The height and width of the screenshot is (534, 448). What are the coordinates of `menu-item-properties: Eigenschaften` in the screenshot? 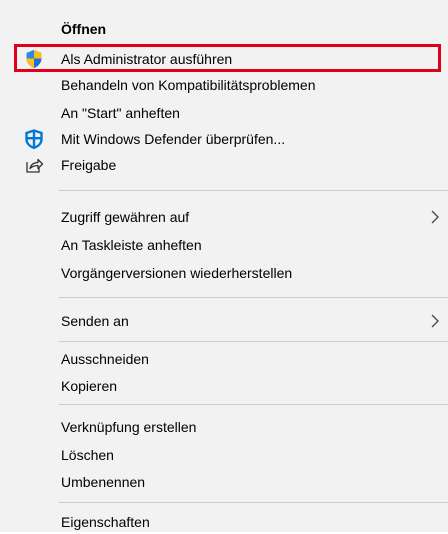 It's located at (224, 521).